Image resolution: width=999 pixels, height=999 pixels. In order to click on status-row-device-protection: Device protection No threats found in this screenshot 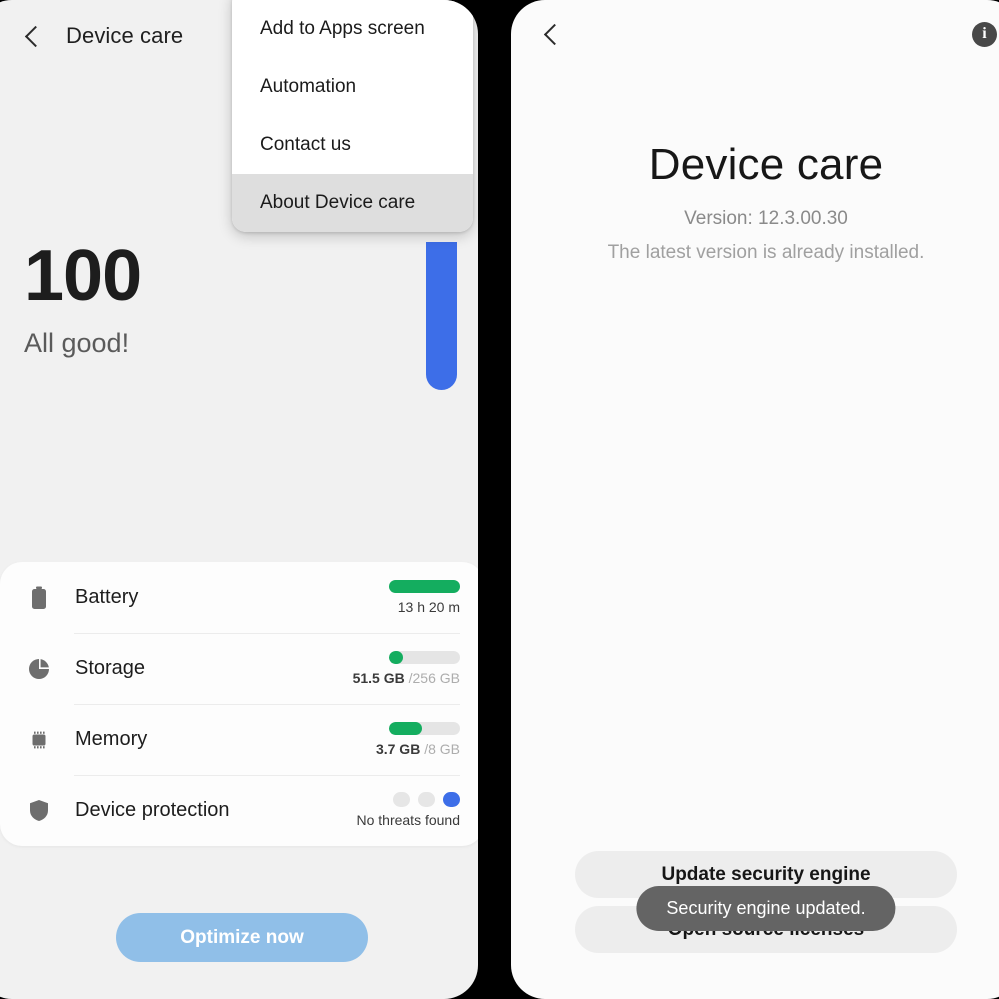, I will do `click(242, 810)`.